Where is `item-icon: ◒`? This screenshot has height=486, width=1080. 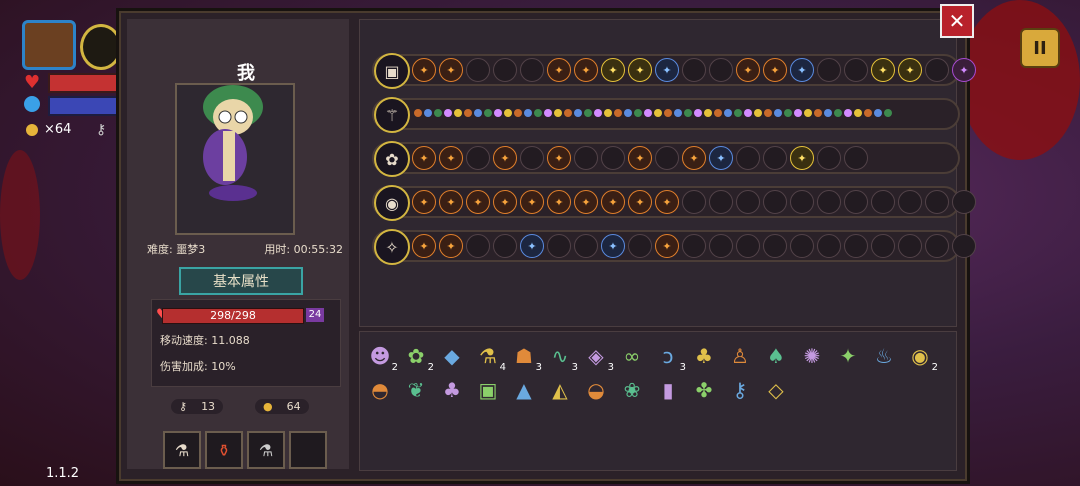 item-icon: ◒ is located at coordinates (596, 390).